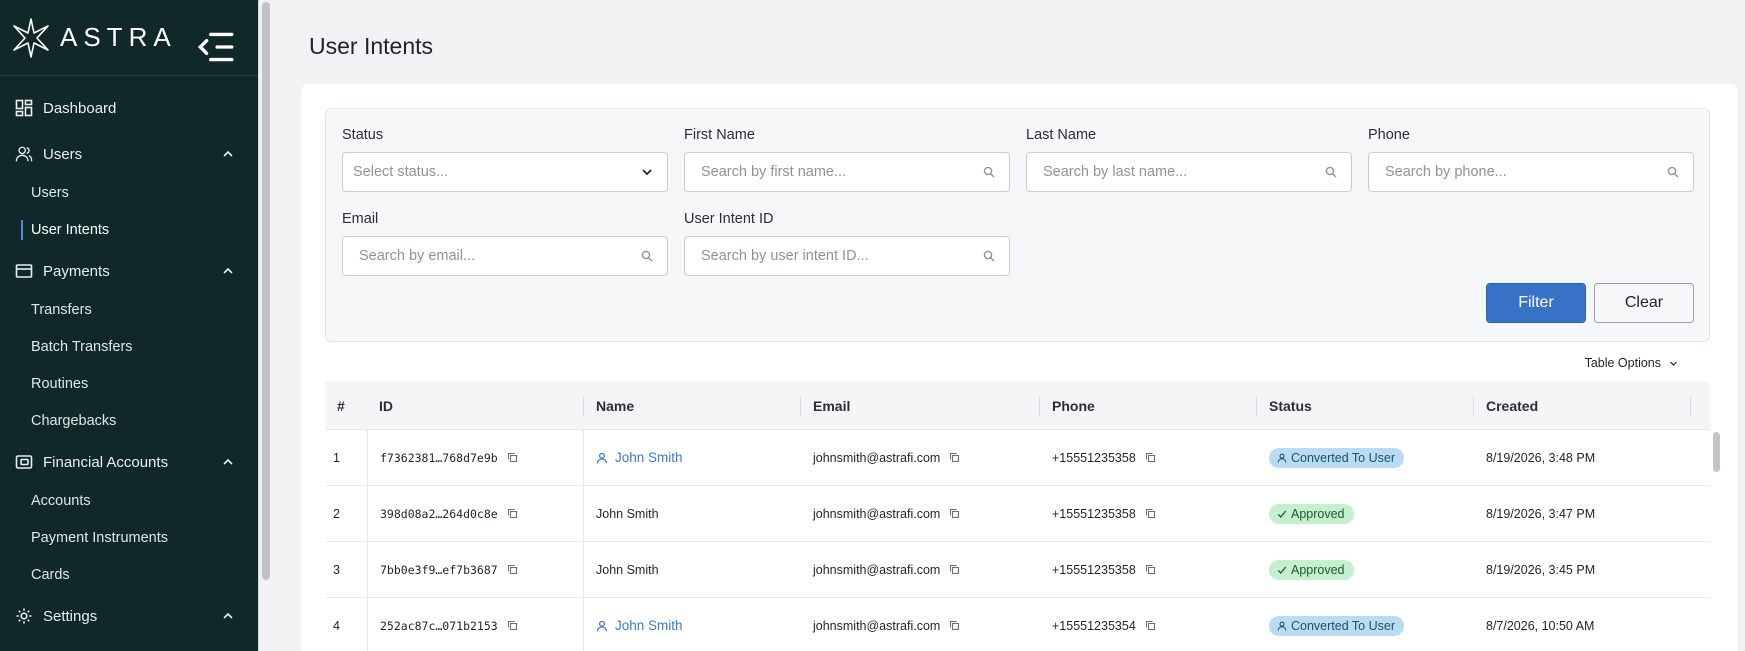 The image size is (1745, 651). Describe the element at coordinates (129, 616) in the screenshot. I see `sidebar-group-settings: Settings` at that location.